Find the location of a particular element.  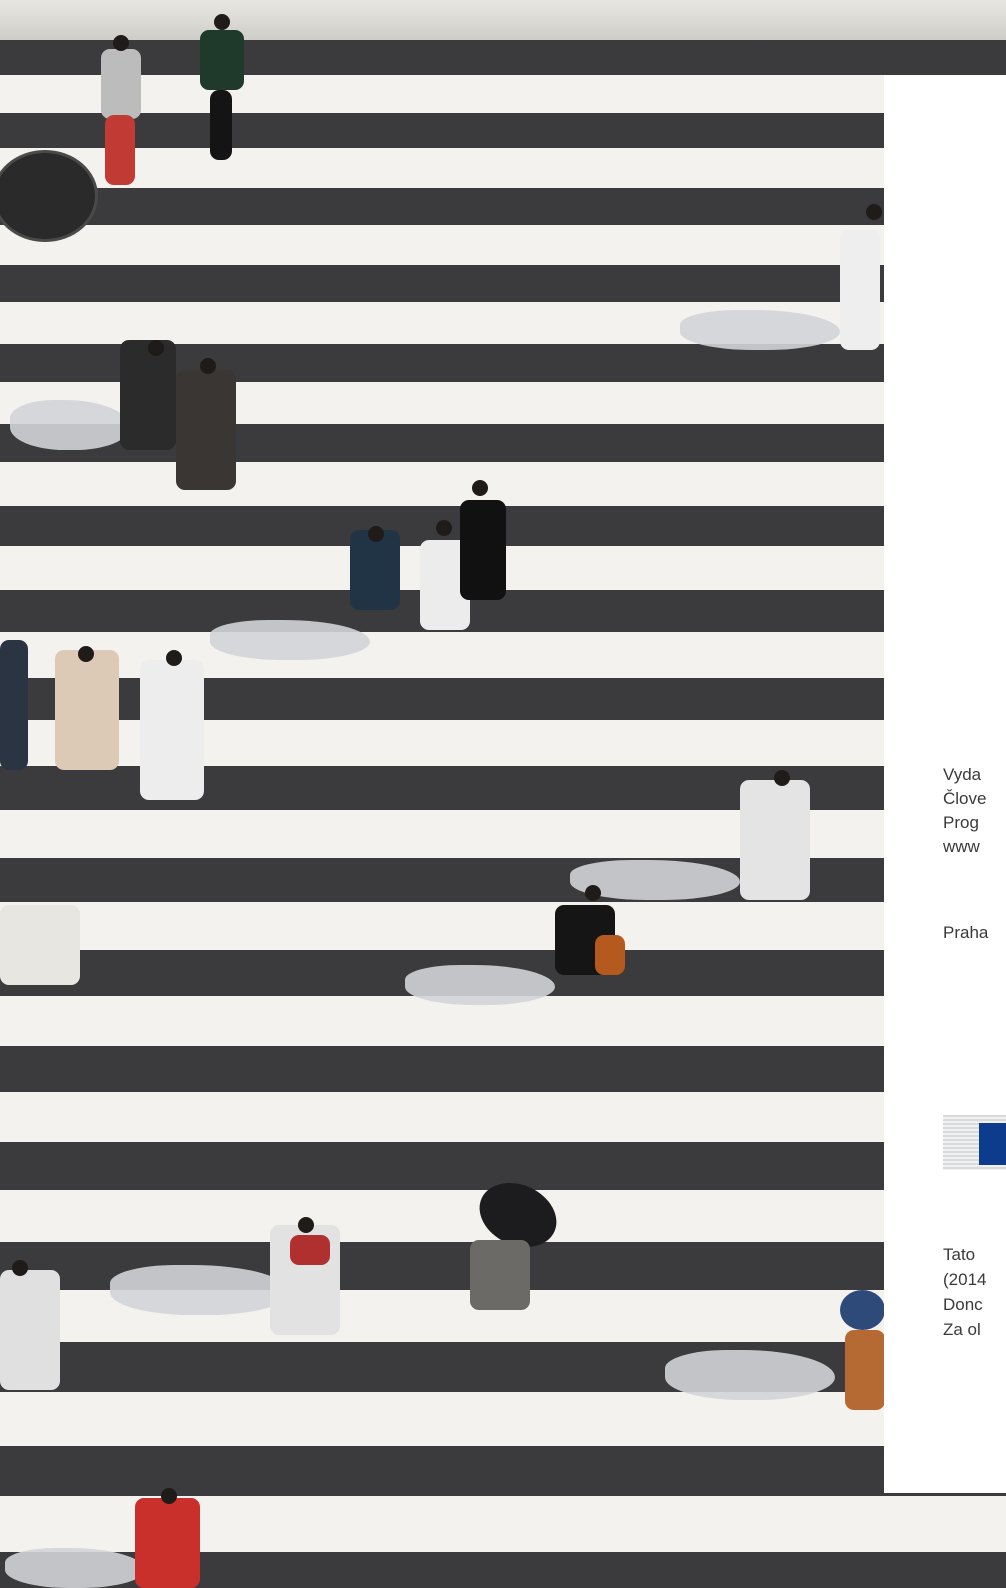

colophon-line: Vyda is located at coordinates (962, 774).